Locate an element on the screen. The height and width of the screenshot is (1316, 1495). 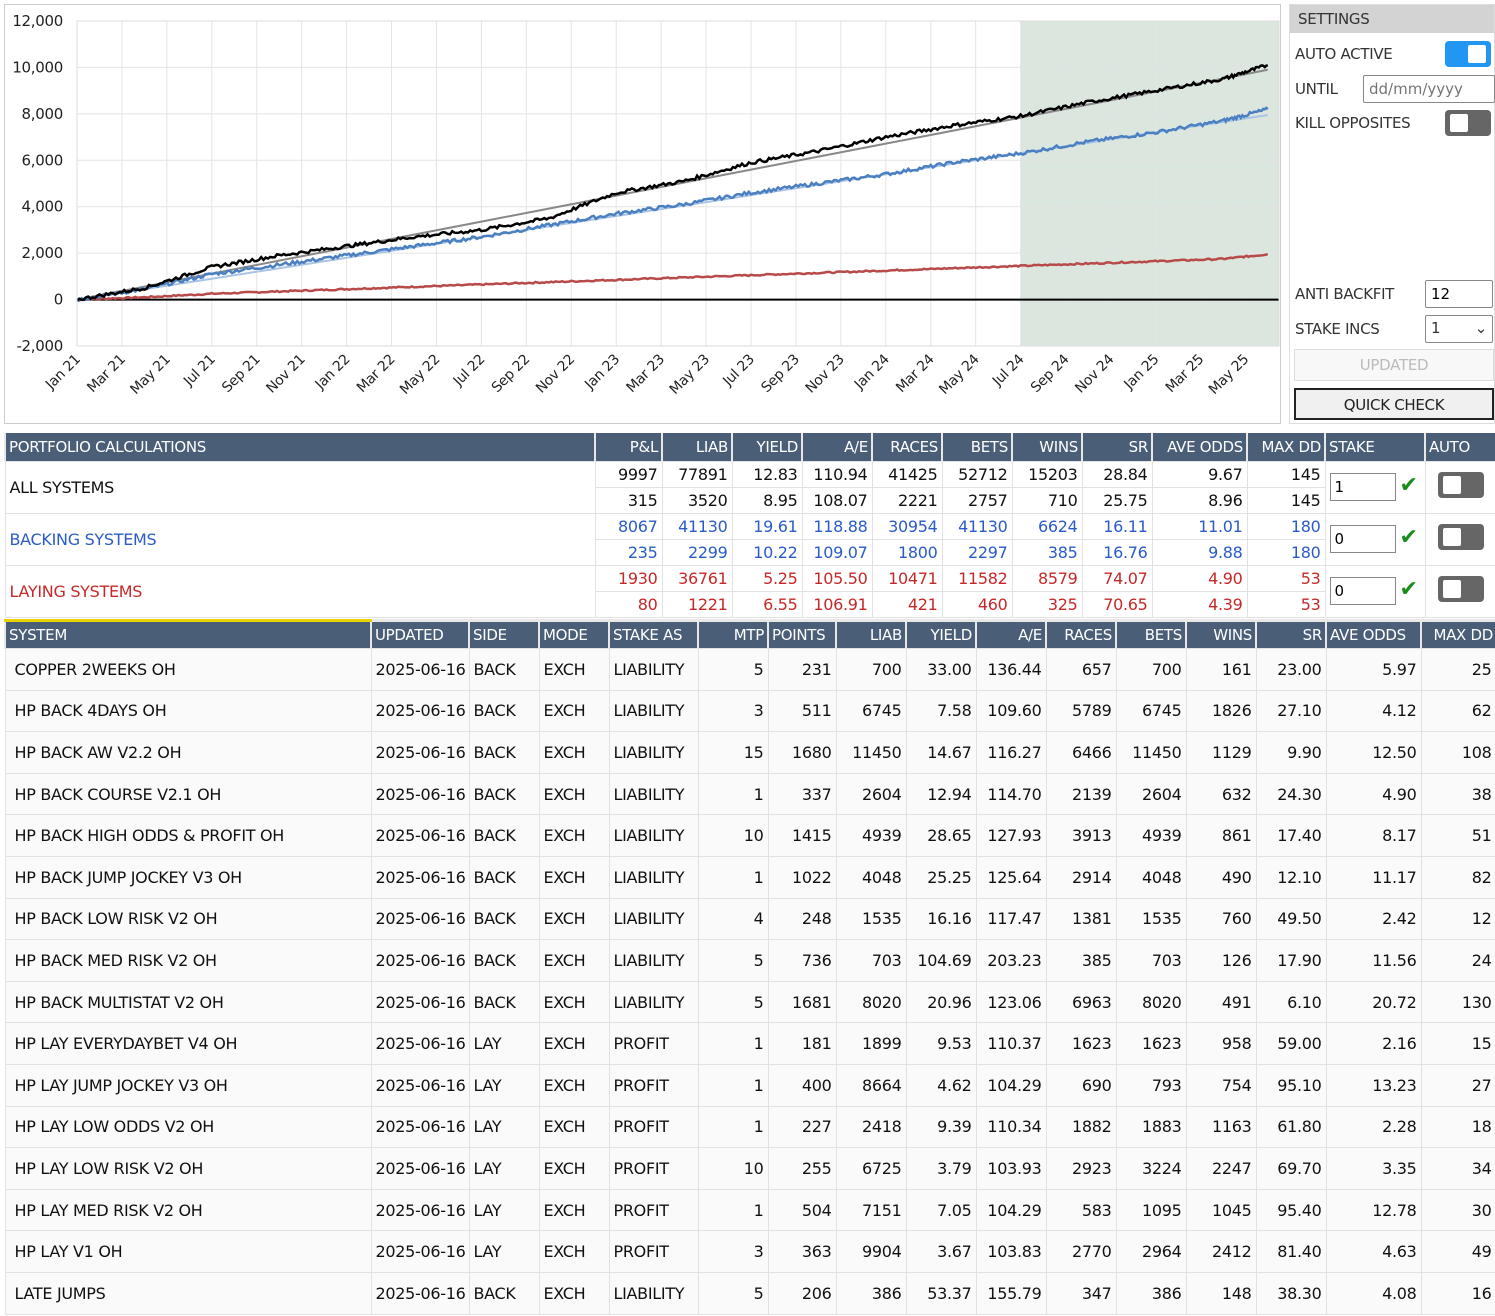
portfolio-header-stake: STAKE is located at coordinates (1374, 447).